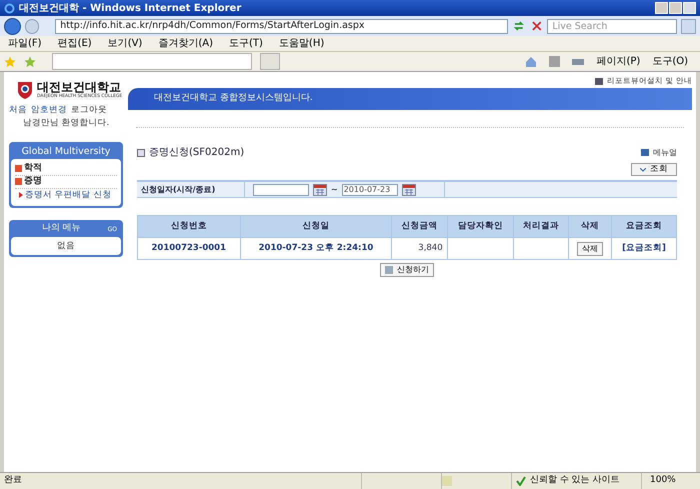 The image size is (700, 489). I want to click on table-cell: 3,840, so click(420, 249).